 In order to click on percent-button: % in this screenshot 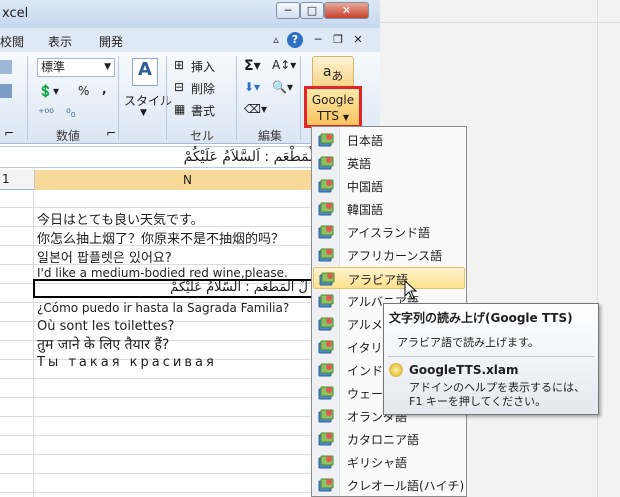, I will do `click(83, 91)`.